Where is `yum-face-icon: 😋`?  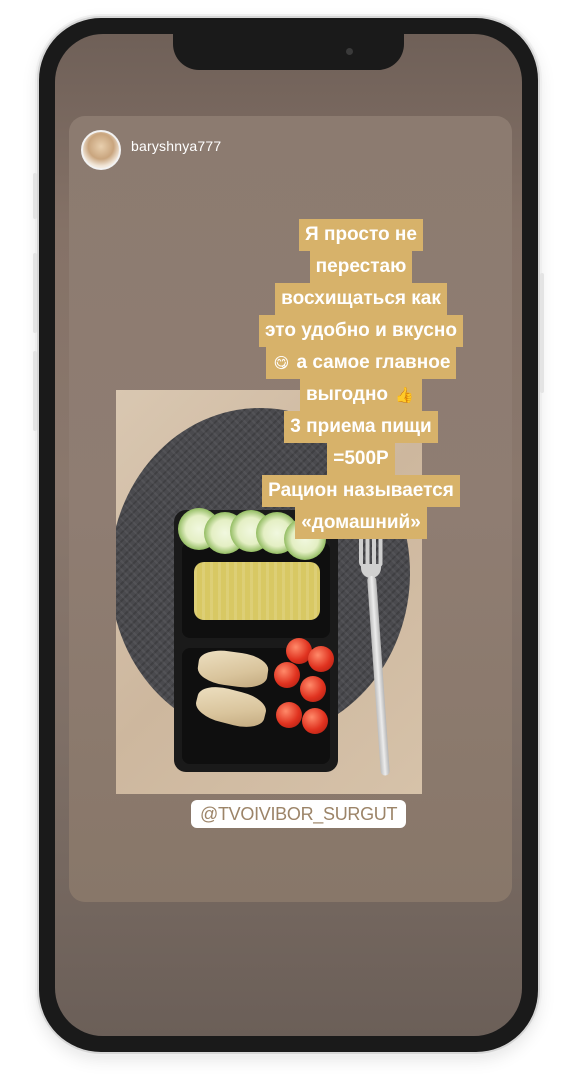
yum-face-icon: 😋 is located at coordinates (281, 363).